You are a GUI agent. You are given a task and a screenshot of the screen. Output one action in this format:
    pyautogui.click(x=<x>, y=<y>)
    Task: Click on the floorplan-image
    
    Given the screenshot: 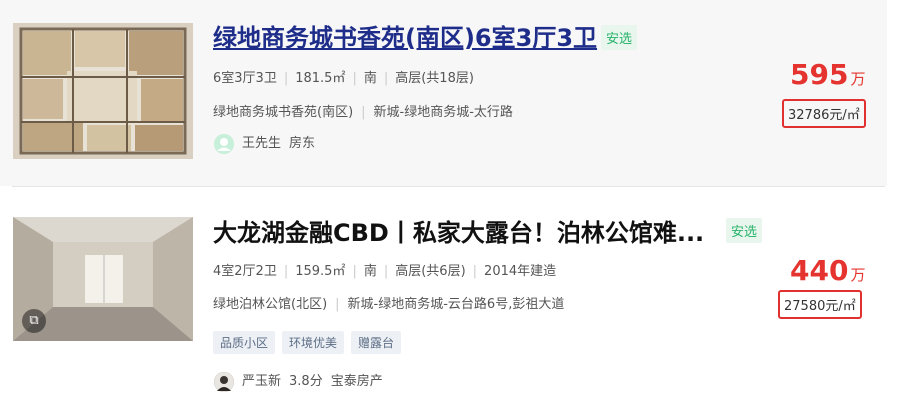 What is the action you would take?
    pyautogui.click(x=103, y=91)
    